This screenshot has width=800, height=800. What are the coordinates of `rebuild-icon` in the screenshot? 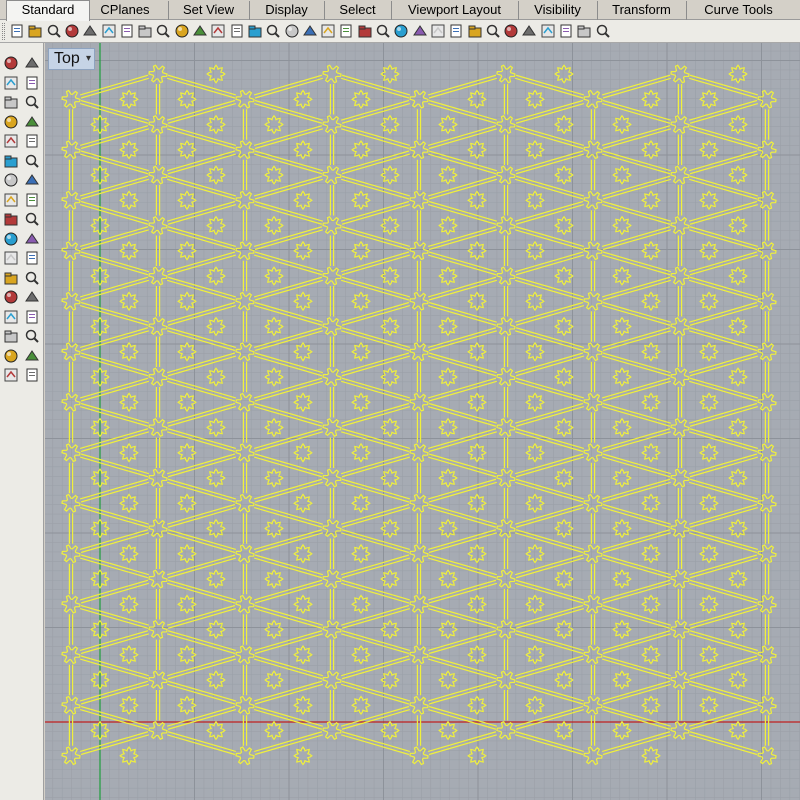 It's located at (11, 278).